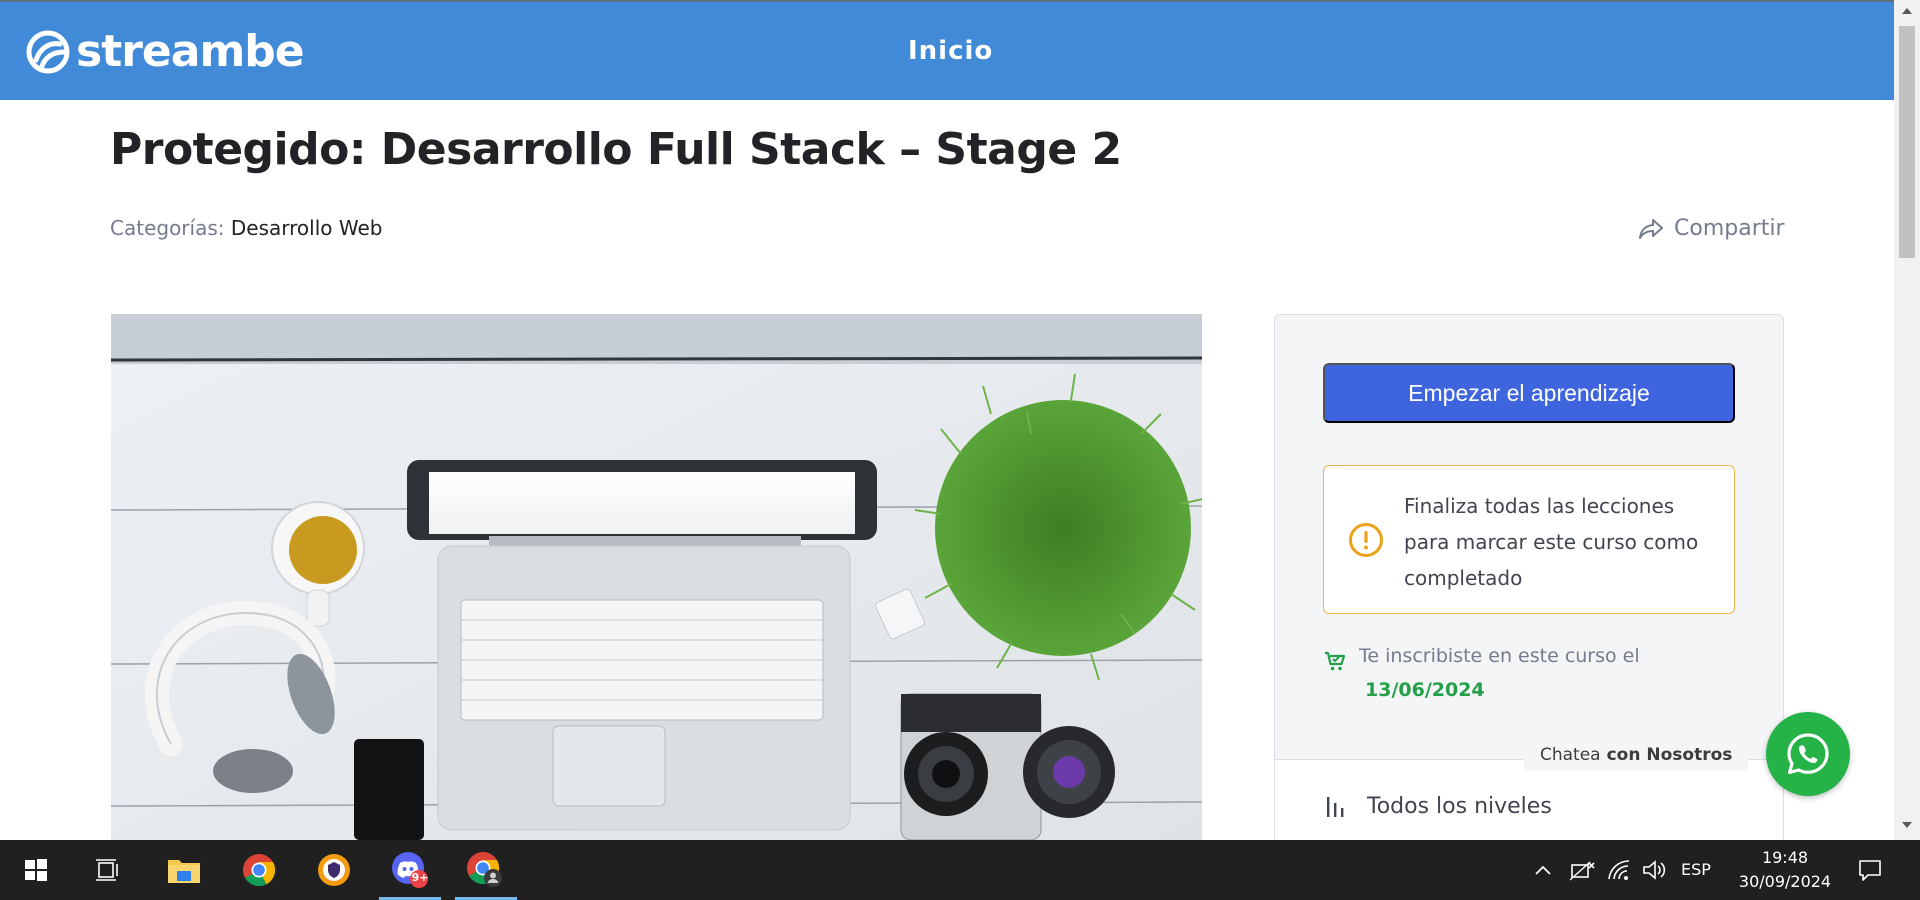 The image size is (1920, 900). I want to click on tray-chevron-up-icon, so click(1543, 870).